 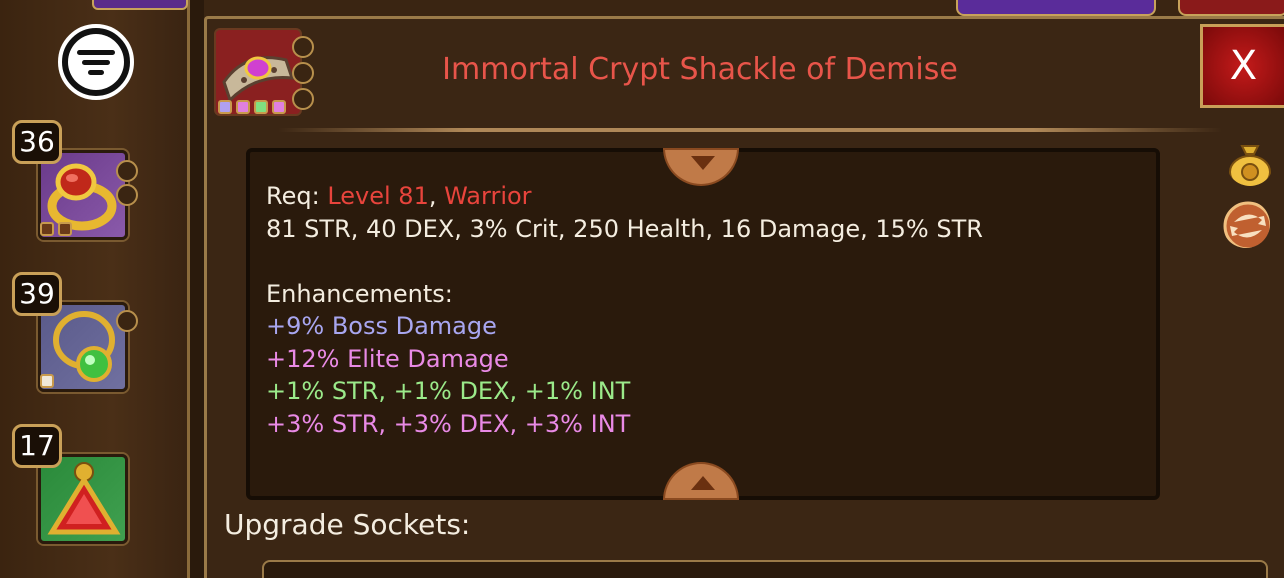 I want to click on chevron-up-icon, so click(x=703, y=483).